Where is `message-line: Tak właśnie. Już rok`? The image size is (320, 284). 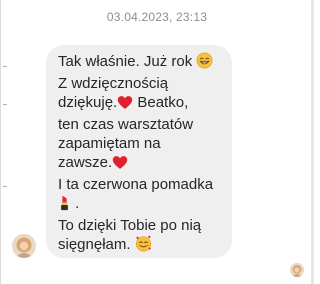 message-line: Tak właśnie. Już rok is located at coordinates (140, 63).